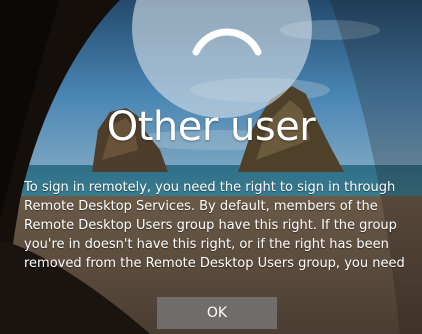  I want to click on ok-button: OK, so click(217, 313).